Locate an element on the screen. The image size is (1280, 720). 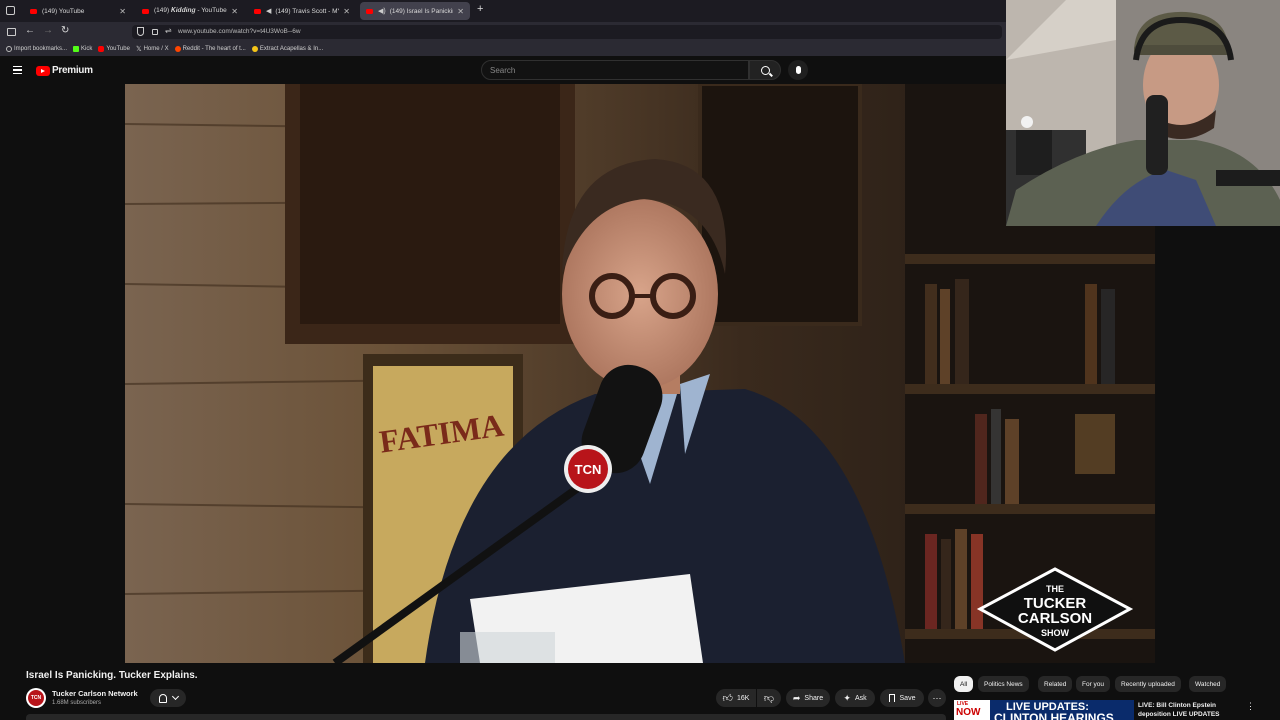
recommended-thumbnail: LIVE NOW LIVE UPDATES: CLINTON HEARINGS is located at coordinates (1044, 710).